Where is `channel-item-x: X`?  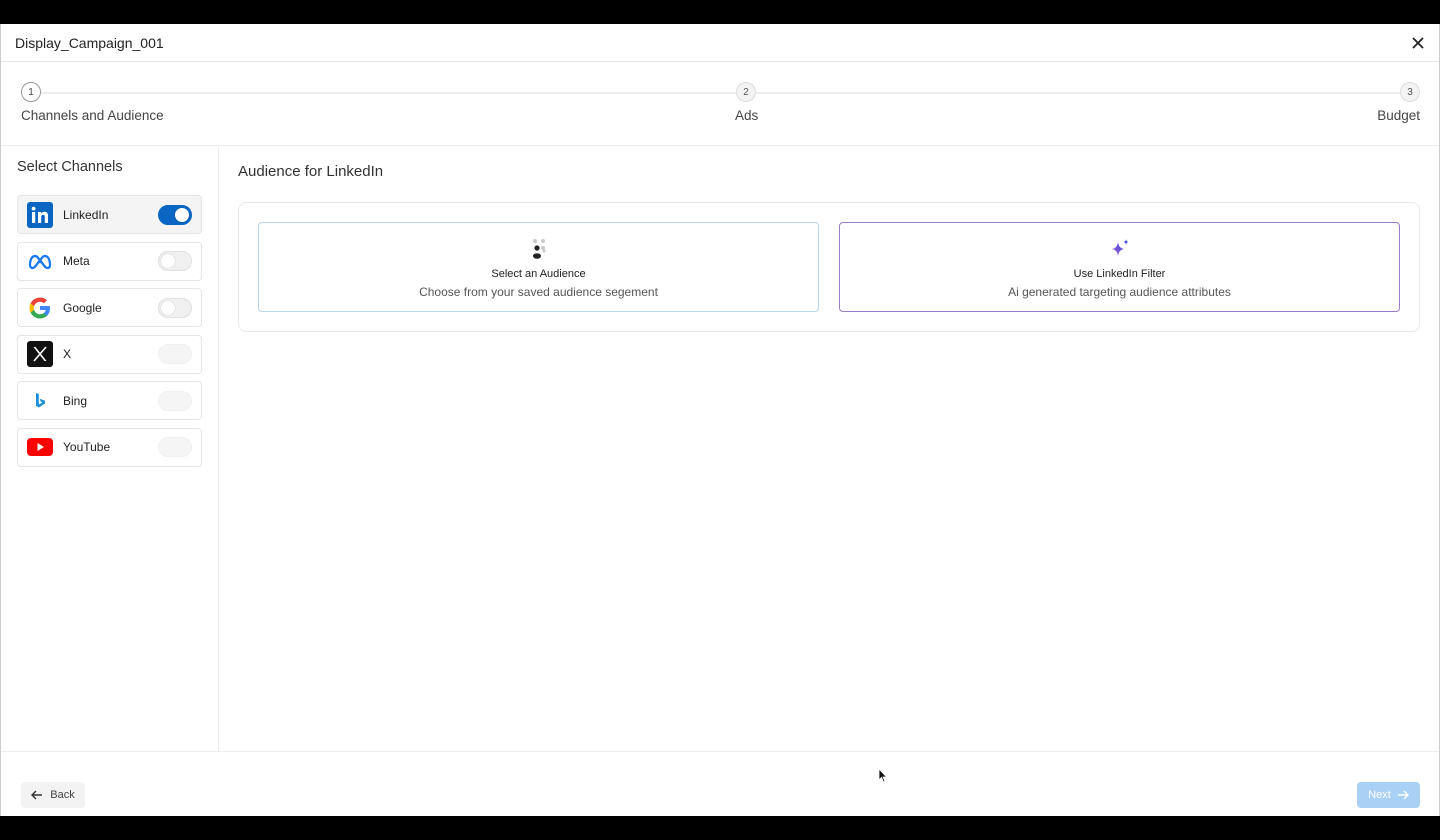 channel-item-x: X is located at coordinates (109, 354).